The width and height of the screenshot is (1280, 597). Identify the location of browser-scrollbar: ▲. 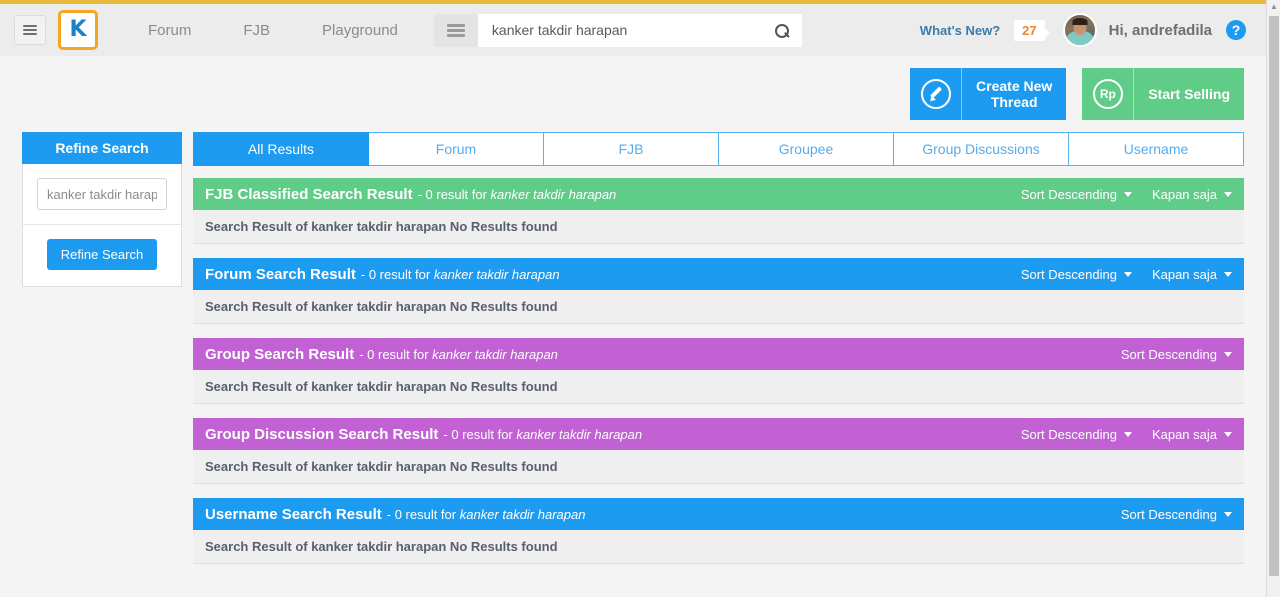
(1273, 298).